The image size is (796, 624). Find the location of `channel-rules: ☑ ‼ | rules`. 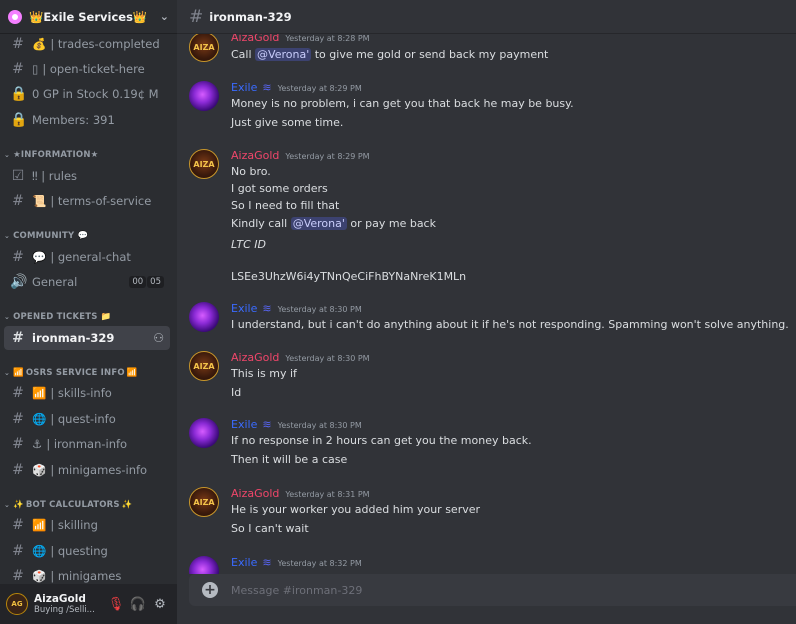

channel-rules: ☑ ‼ | rules is located at coordinates (87, 176).